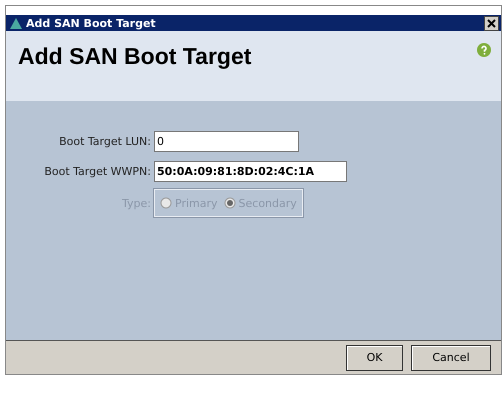 The image size is (504, 403). Describe the element at coordinates (135, 57) in the screenshot. I see `dialog-heading: Add SAN Boot Target` at that location.